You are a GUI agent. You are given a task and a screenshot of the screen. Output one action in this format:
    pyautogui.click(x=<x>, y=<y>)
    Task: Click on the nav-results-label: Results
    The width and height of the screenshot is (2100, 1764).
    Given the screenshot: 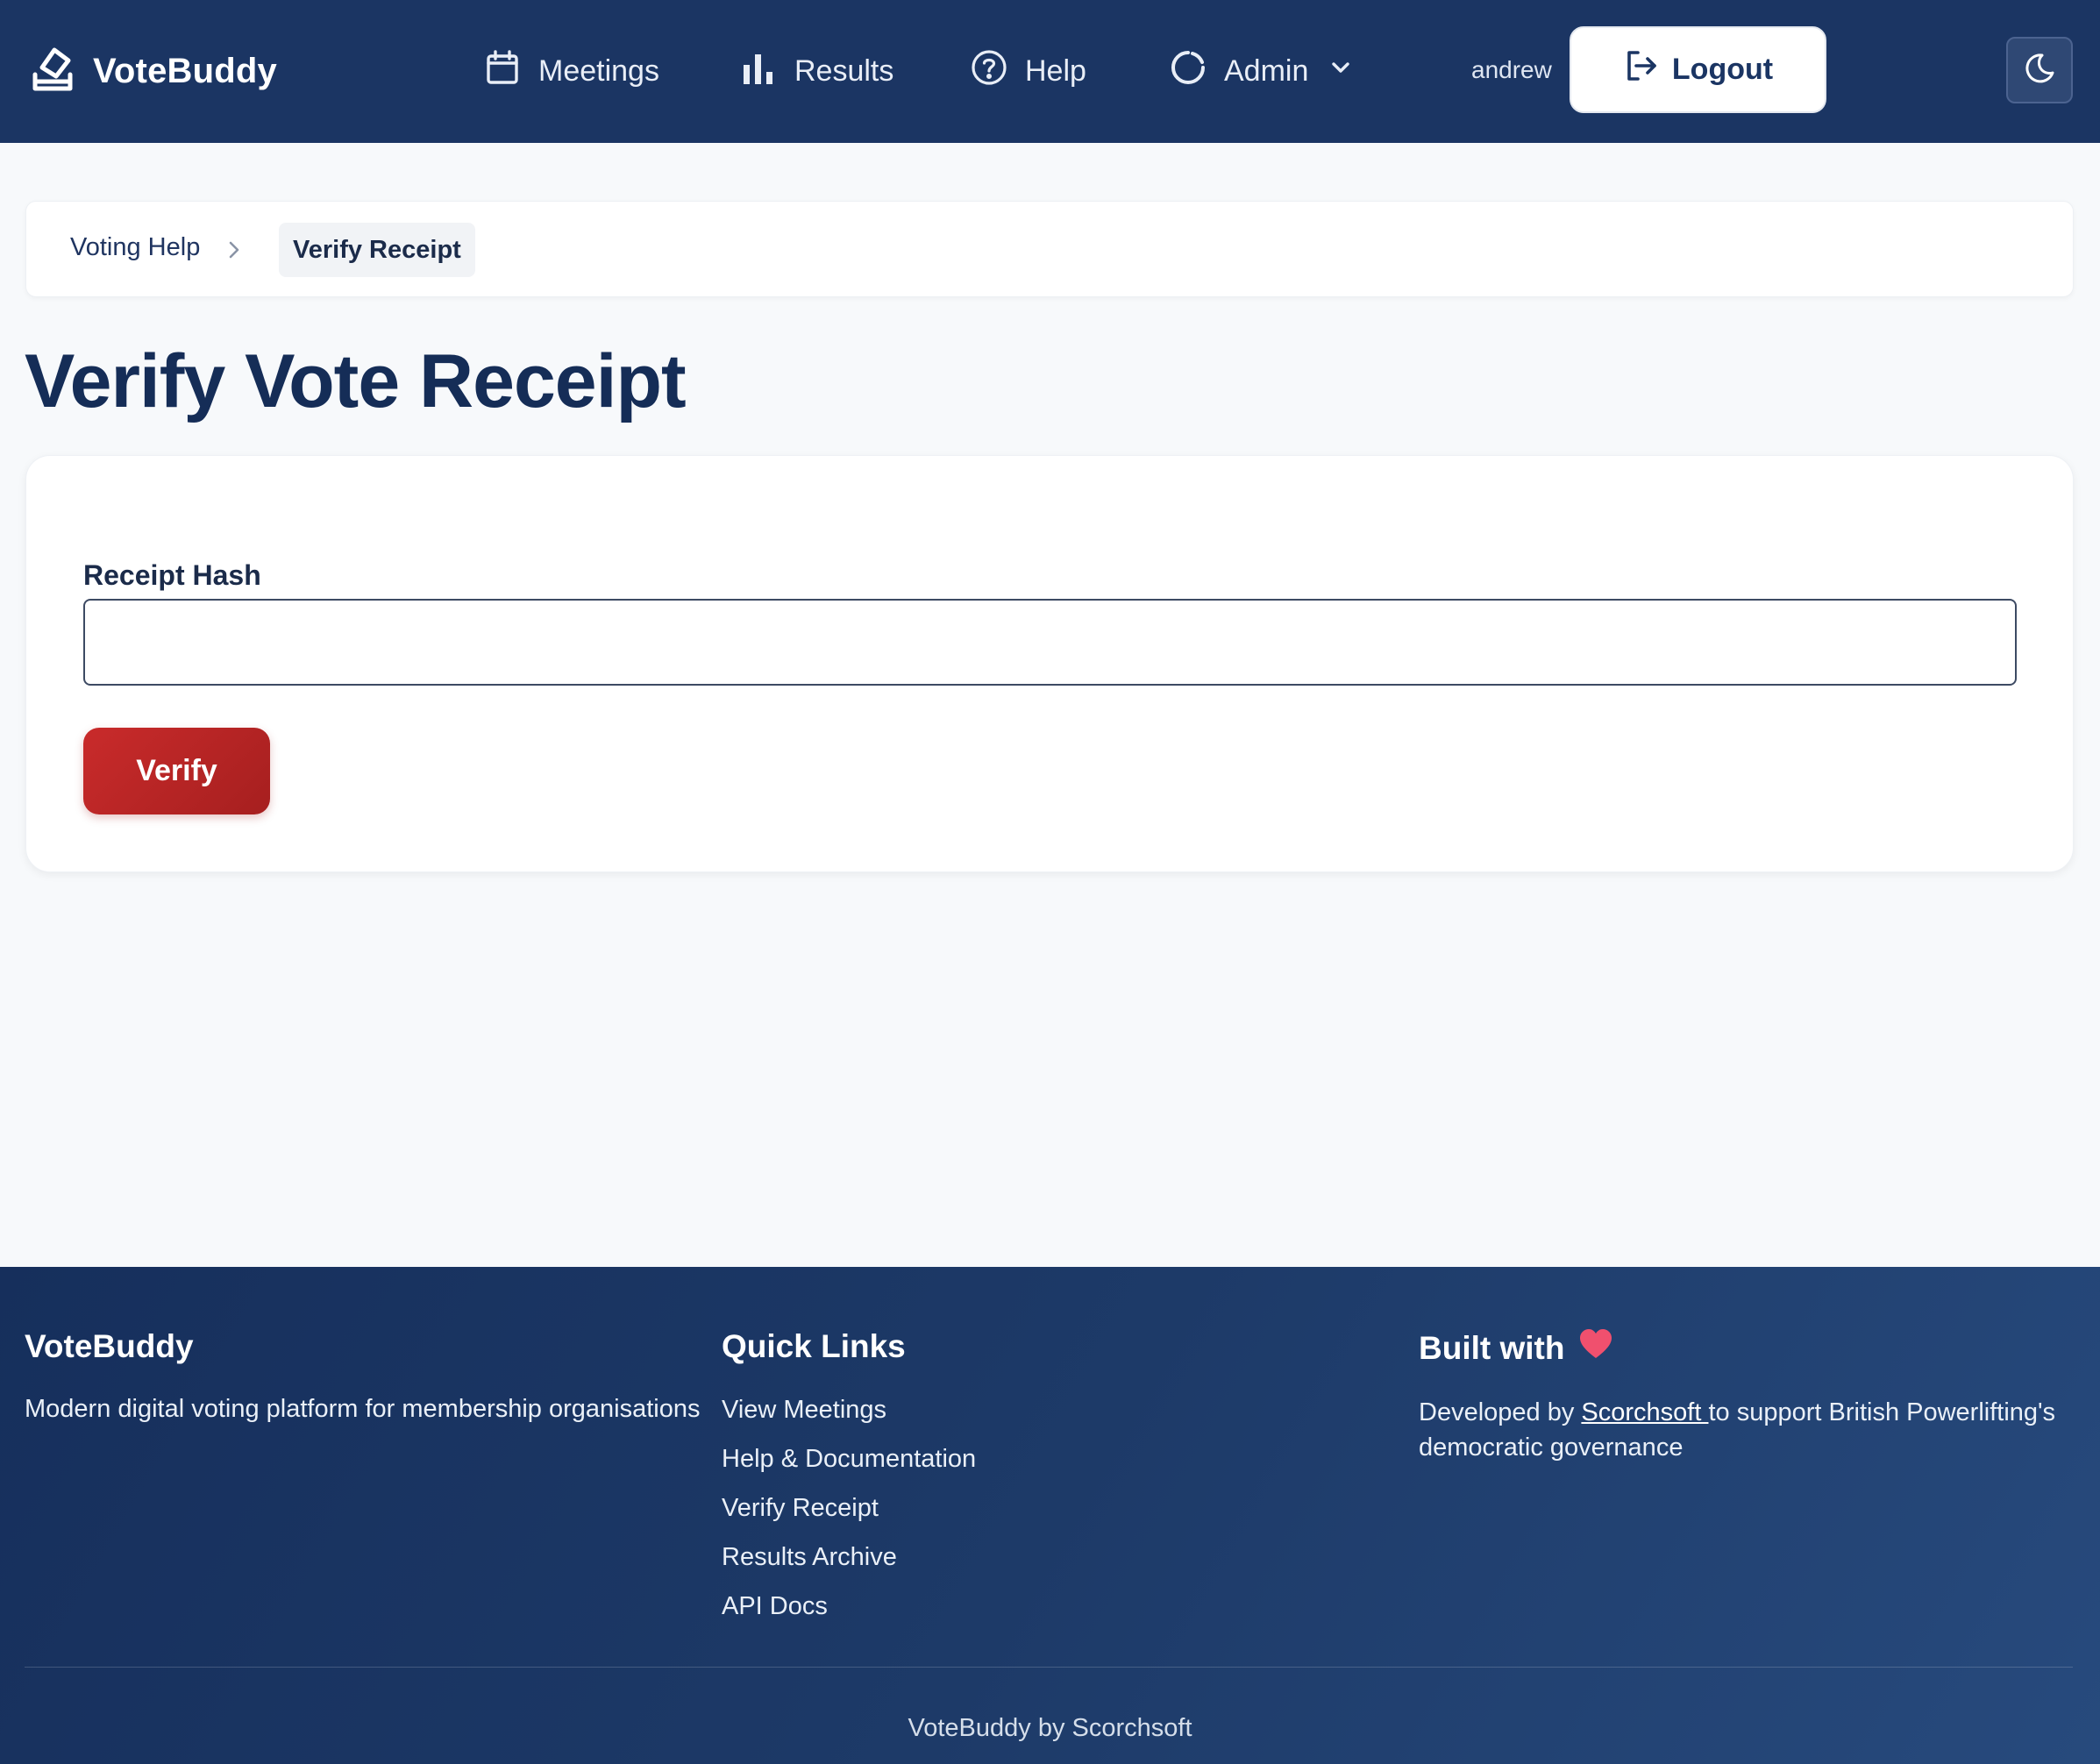 What is the action you would take?
    pyautogui.click(x=844, y=70)
    